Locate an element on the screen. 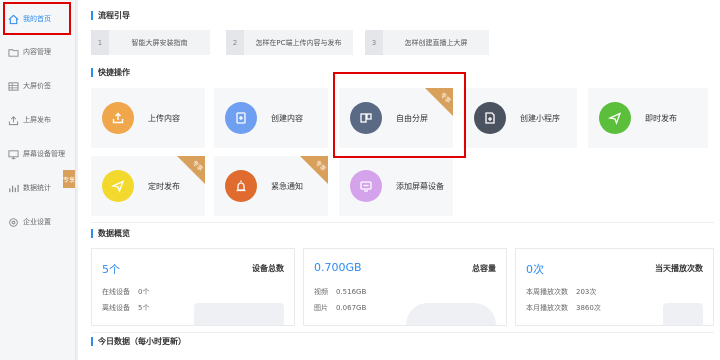 This screenshot has height=360, width=720. sidebar-item-publish: 上屏发布 is located at coordinates (38, 120).